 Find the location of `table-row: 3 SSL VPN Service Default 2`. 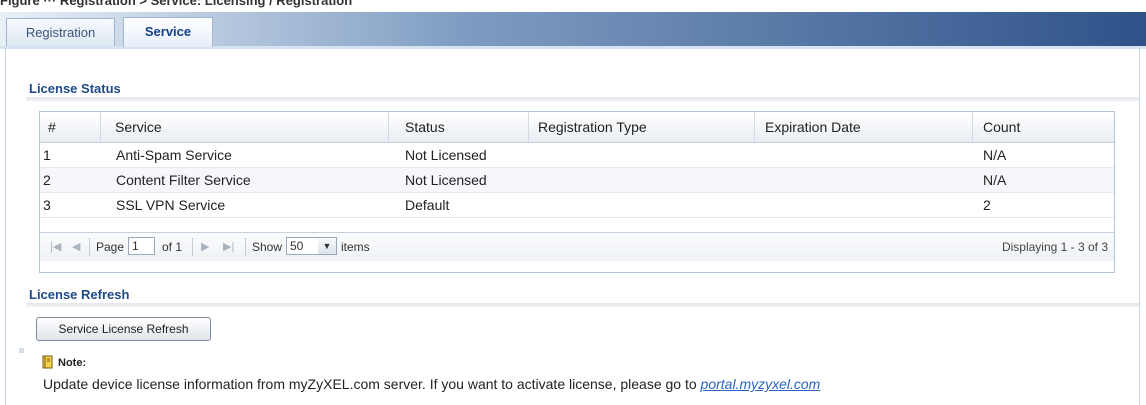

table-row: 3 SSL VPN Service Default 2 is located at coordinates (577, 205).